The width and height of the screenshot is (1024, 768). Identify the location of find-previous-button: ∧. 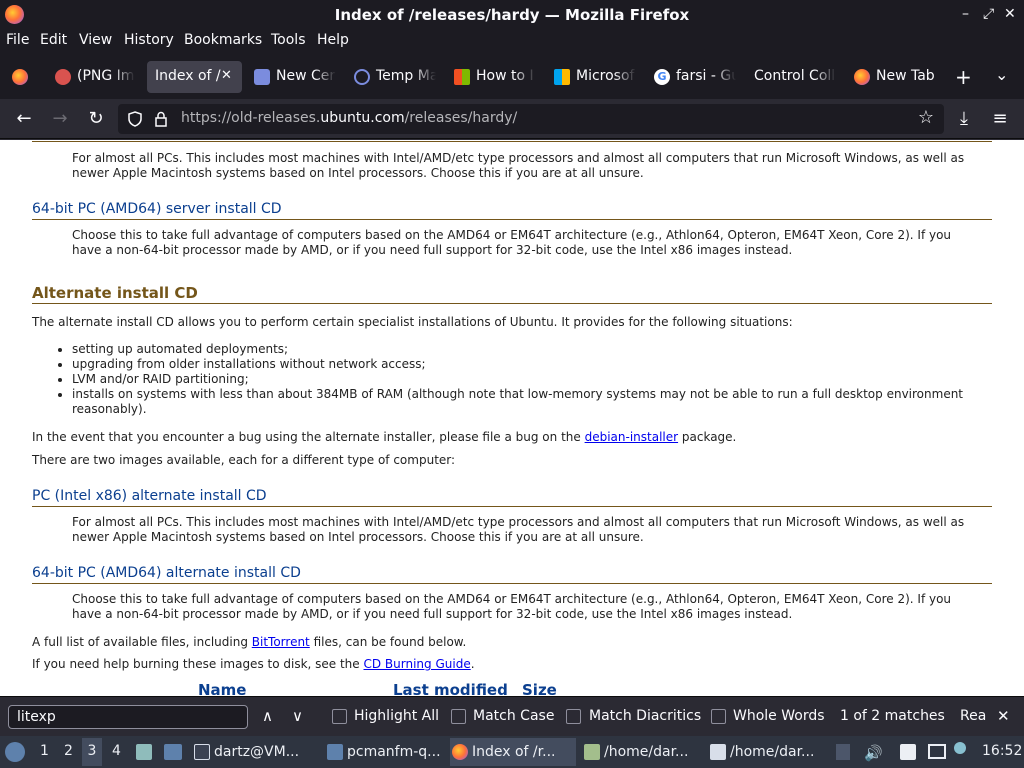
(267, 716).